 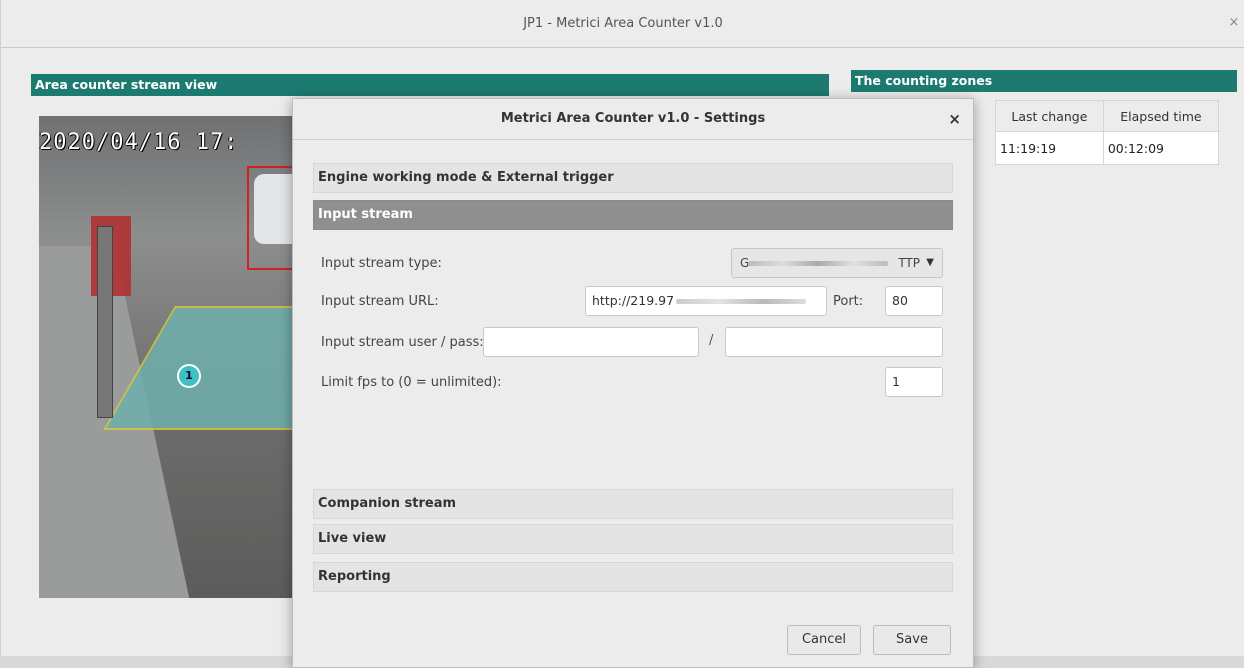 What do you see at coordinates (411, 382) in the screenshot?
I see `fps-limit-label: Limit fps to (0 = unlimited):` at bounding box center [411, 382].